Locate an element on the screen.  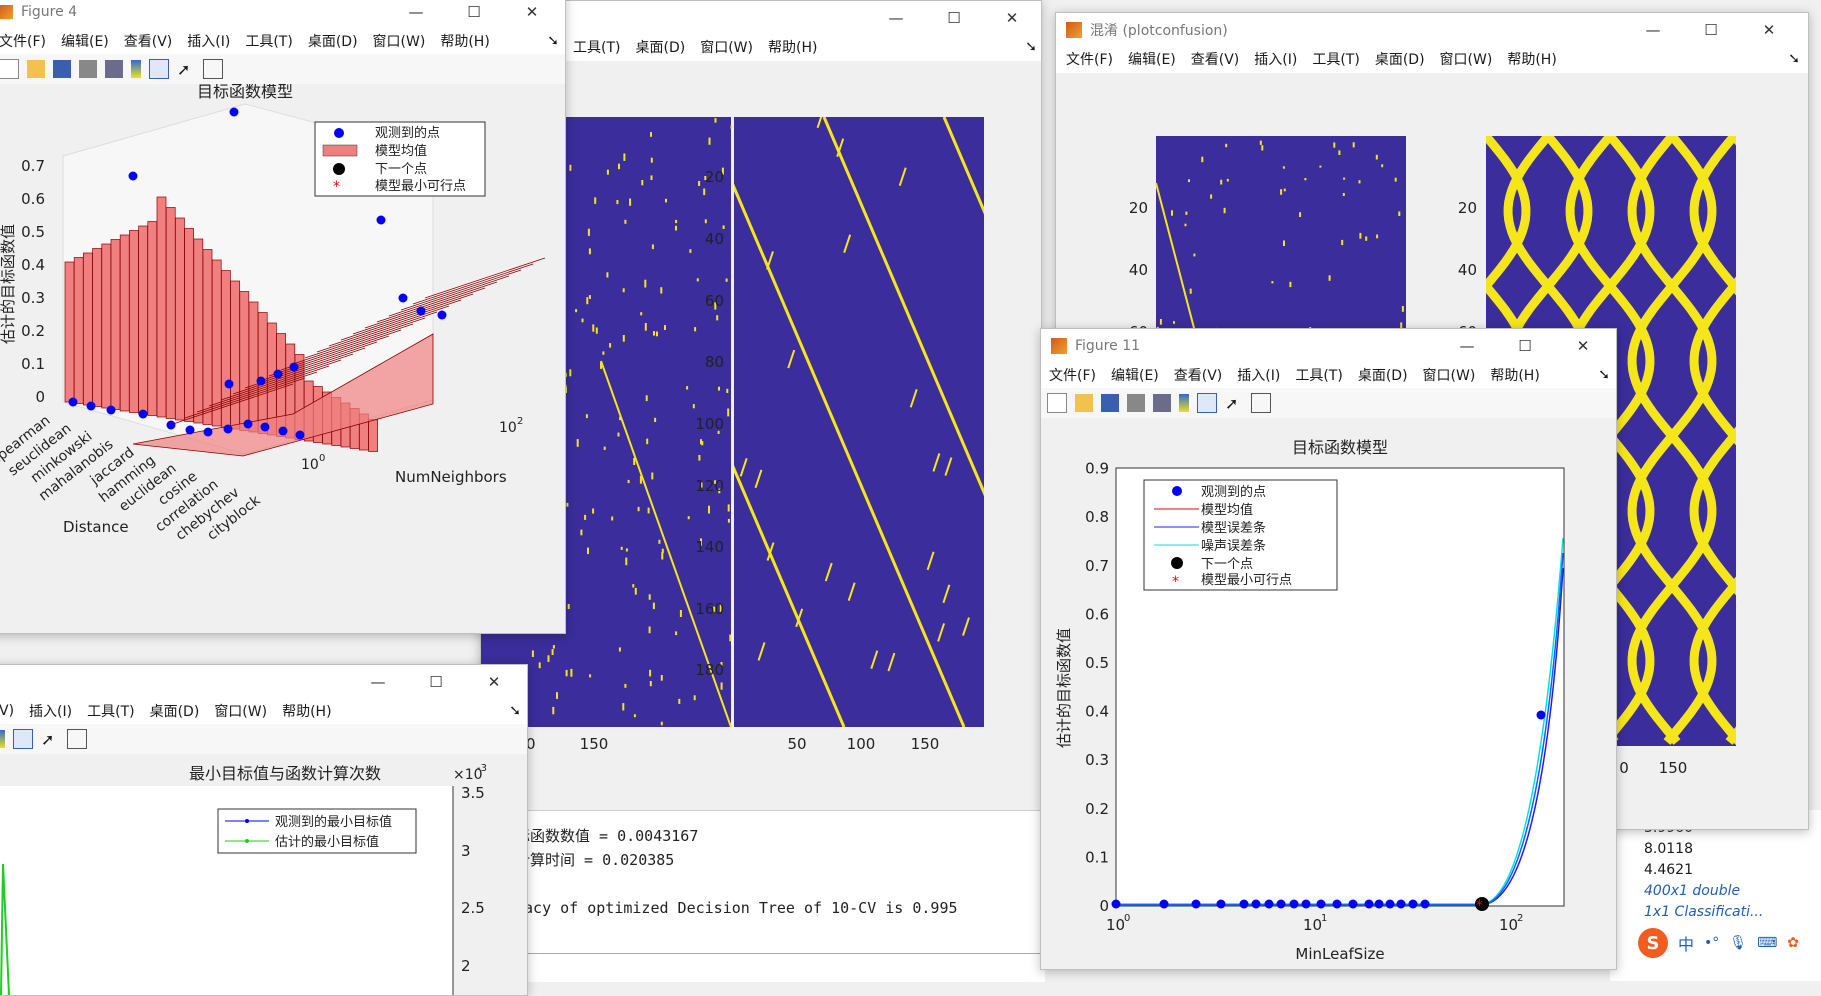
skin-icon: ✿ is located at coordinates (1793, 943).